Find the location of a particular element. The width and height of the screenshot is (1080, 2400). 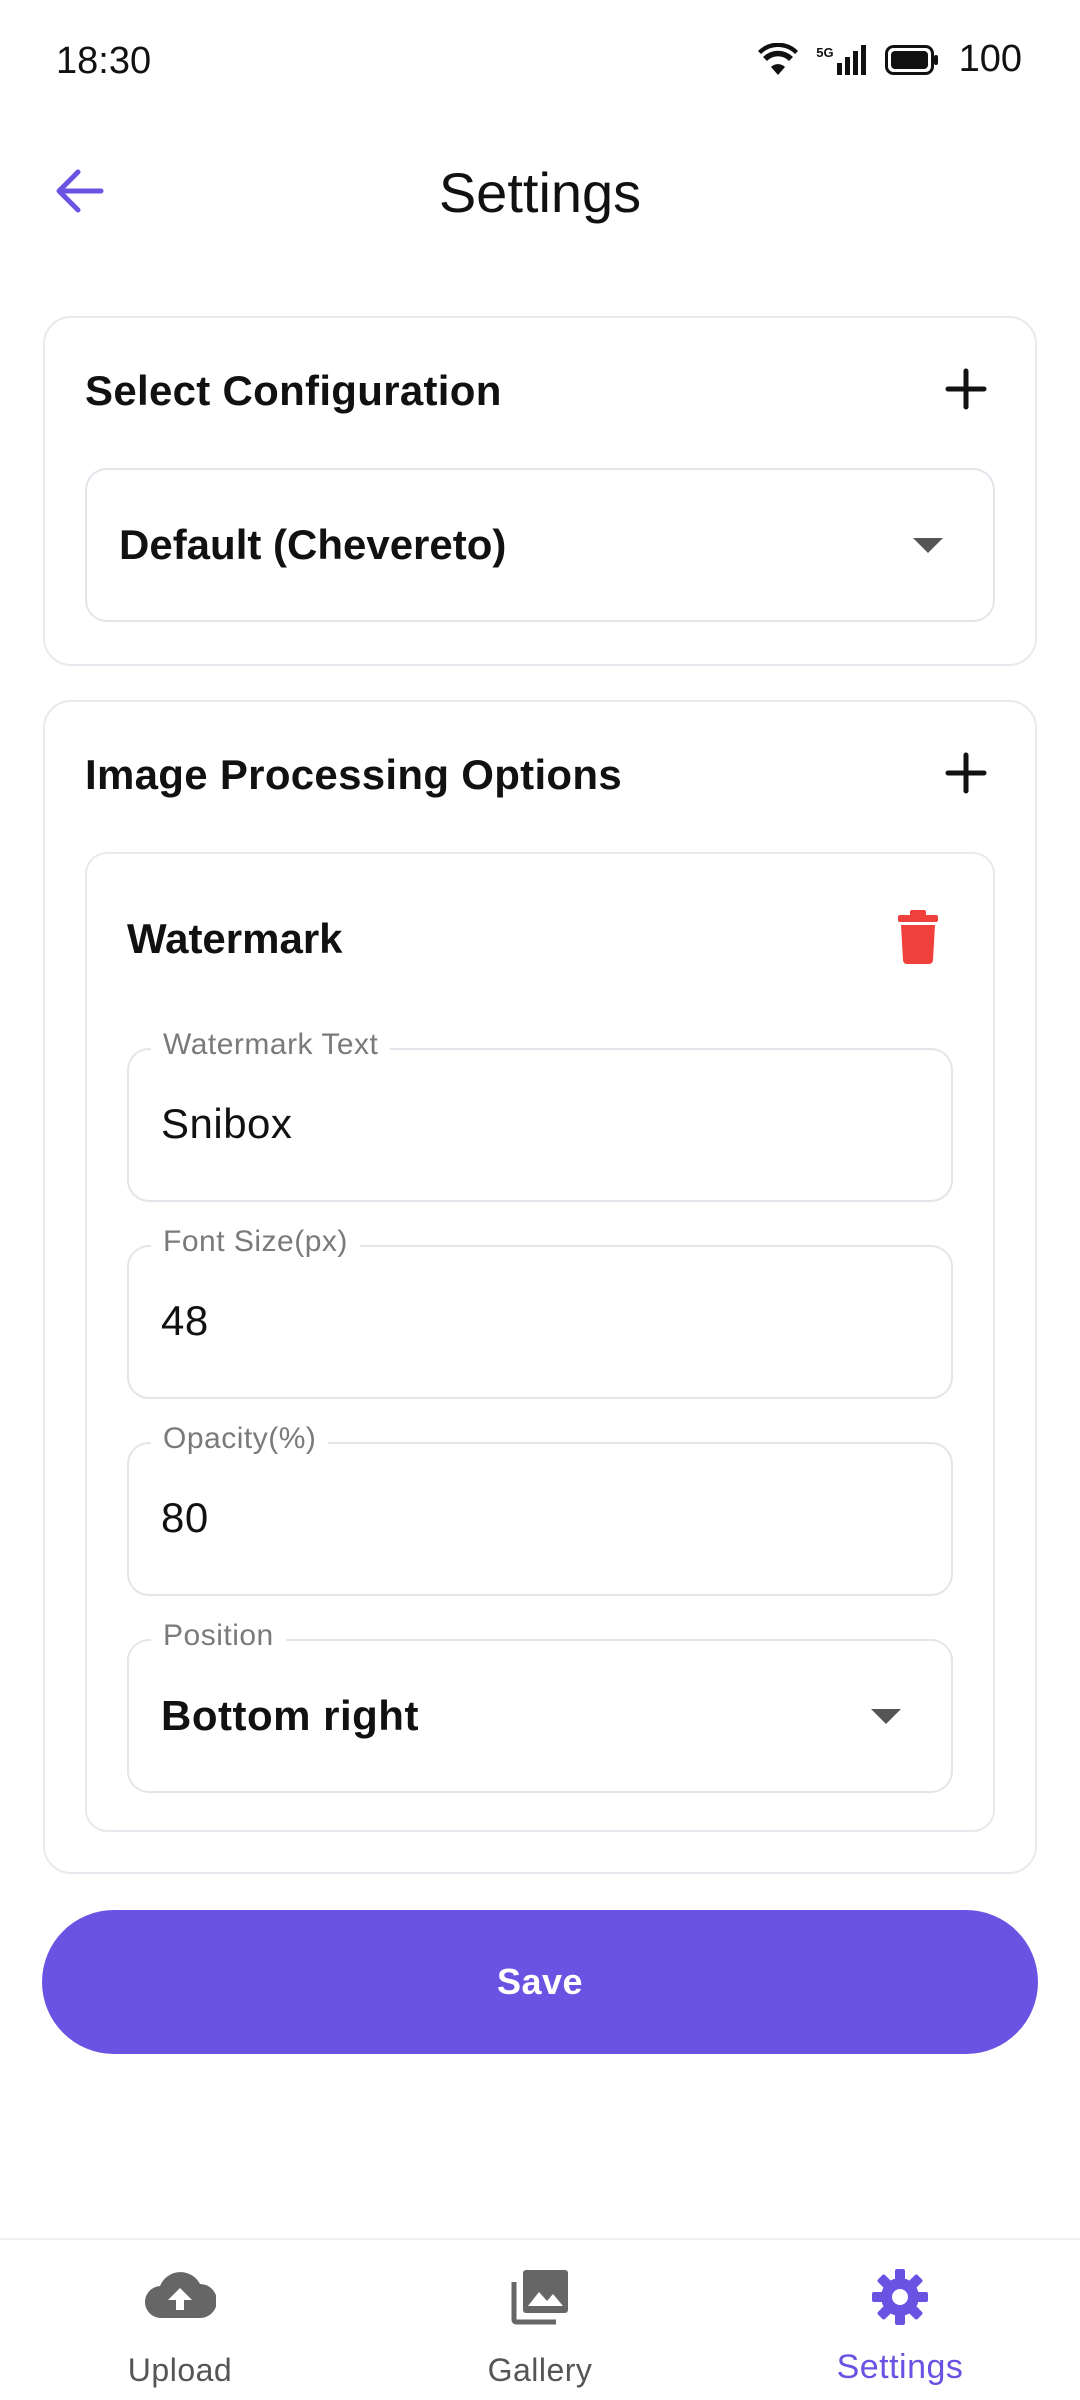

status-bar: 18:30 5G 100 is located at coordinates (540, 60).